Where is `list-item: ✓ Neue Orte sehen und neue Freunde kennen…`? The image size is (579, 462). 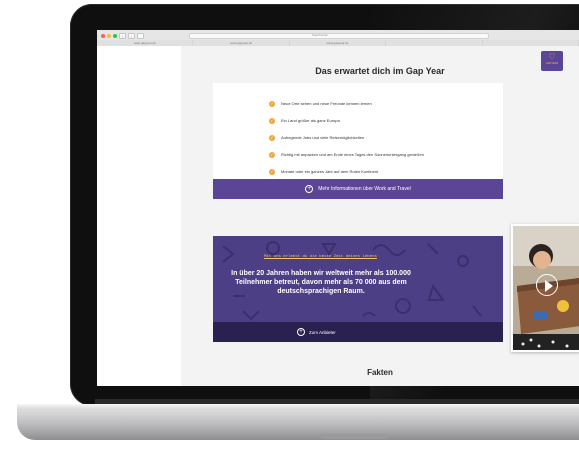 list-item: ✓ Neue Orte sehen und neue Freunde kennen… is located at coordinates (346, 103).